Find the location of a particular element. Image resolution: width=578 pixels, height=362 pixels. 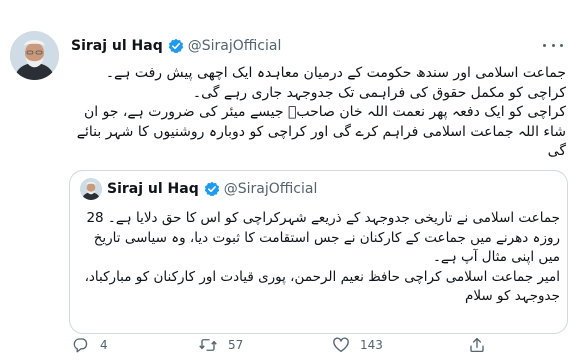

quoted-tweet-header: Siraj ul Haq @SirajOfficial is located at coordinates (212, 189).